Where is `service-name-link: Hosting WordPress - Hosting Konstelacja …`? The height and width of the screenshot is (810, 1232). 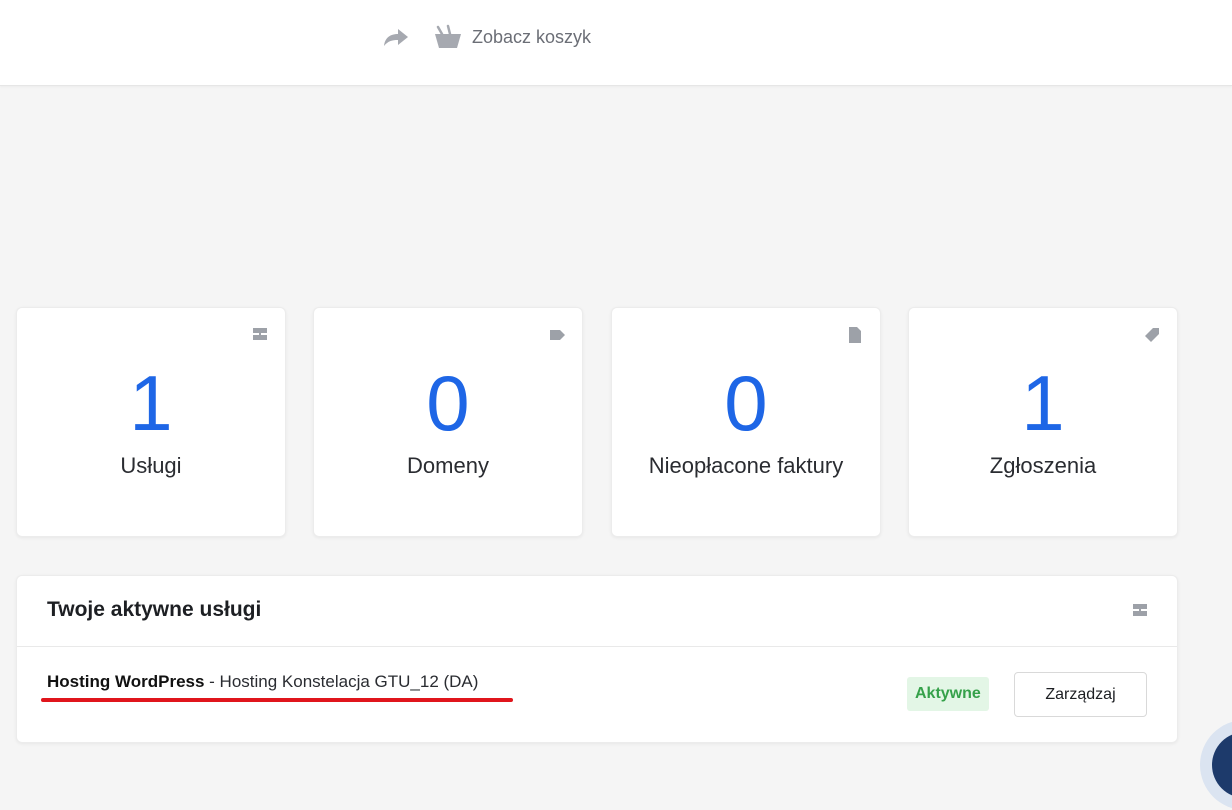
service-name-link: Hosting WordPress - Hosting Konstelacja … is located at coordinates (262, 682).